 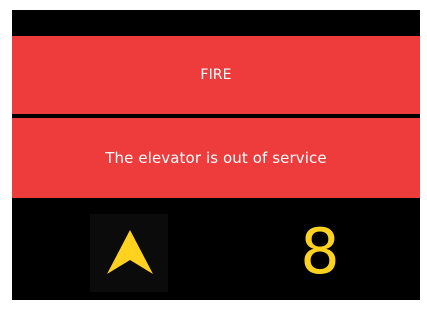 What do you see at coordinates (320, 251) in the screenshot?
I see `floor-number: 8` at bounding box center [320, 251].